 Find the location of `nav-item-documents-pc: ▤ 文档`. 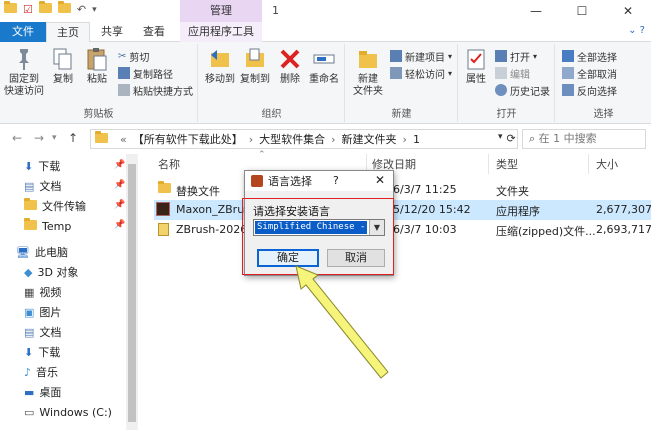

nav-item-documents-pc: ▤ 文档 is located at coordinates (42, 332).